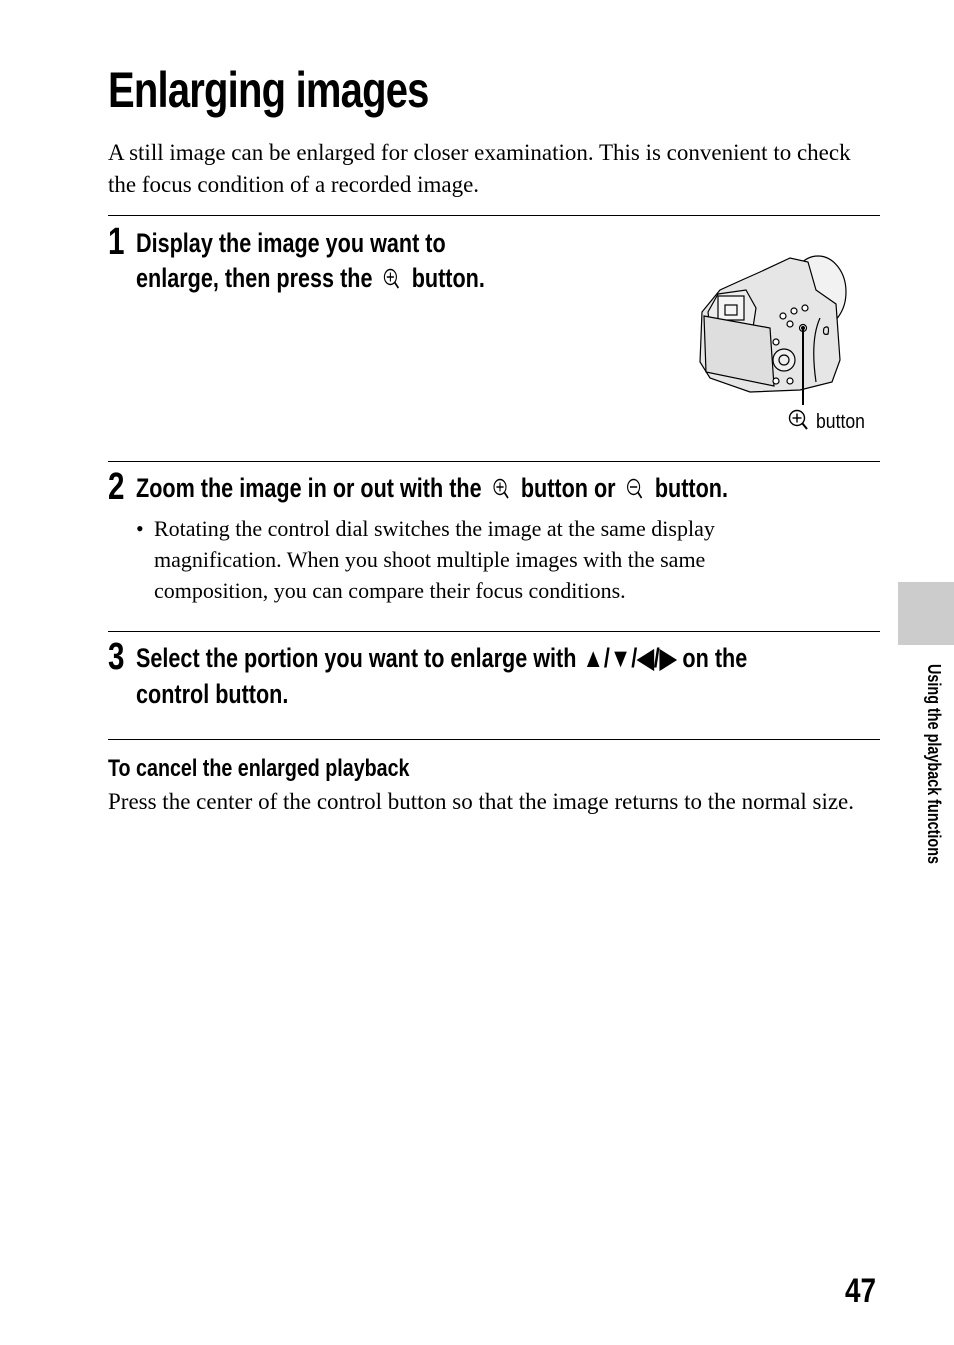 Image resolution: width=954 pixels, height=1345 pixels. What do you see at coordinates (568, 488) in the screenshot?
I see `step-2-text-part-2: button or` at bounding box center [568, 488].